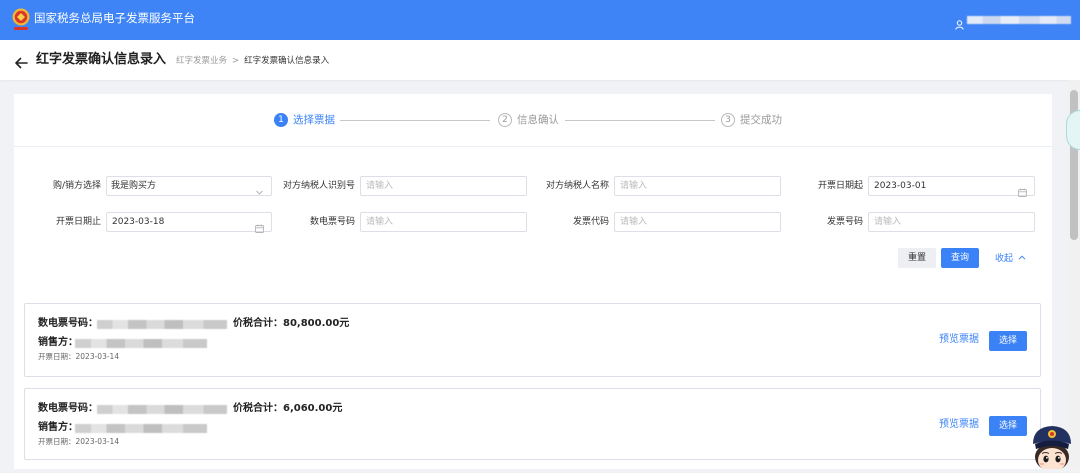 The height and width of the screenshot is (473, 1080). What do you see at coordinates (21, 61) in the screenshot?
I see `back-arrow-icon` at bounding box center [21, 61].